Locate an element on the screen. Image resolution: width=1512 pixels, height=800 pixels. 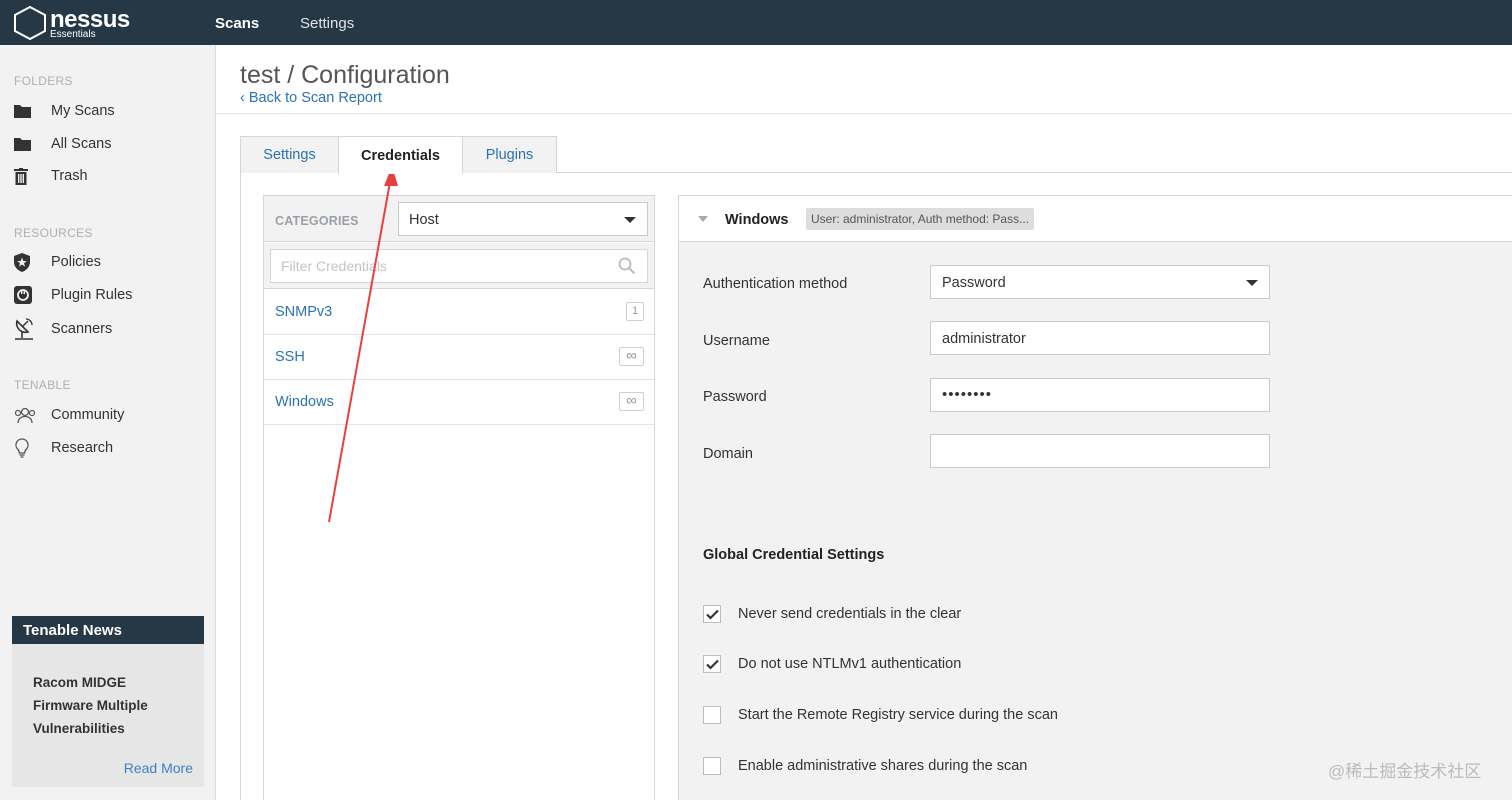
category-item-ssh: SSH ∞ is located at coordinates (459, 357).